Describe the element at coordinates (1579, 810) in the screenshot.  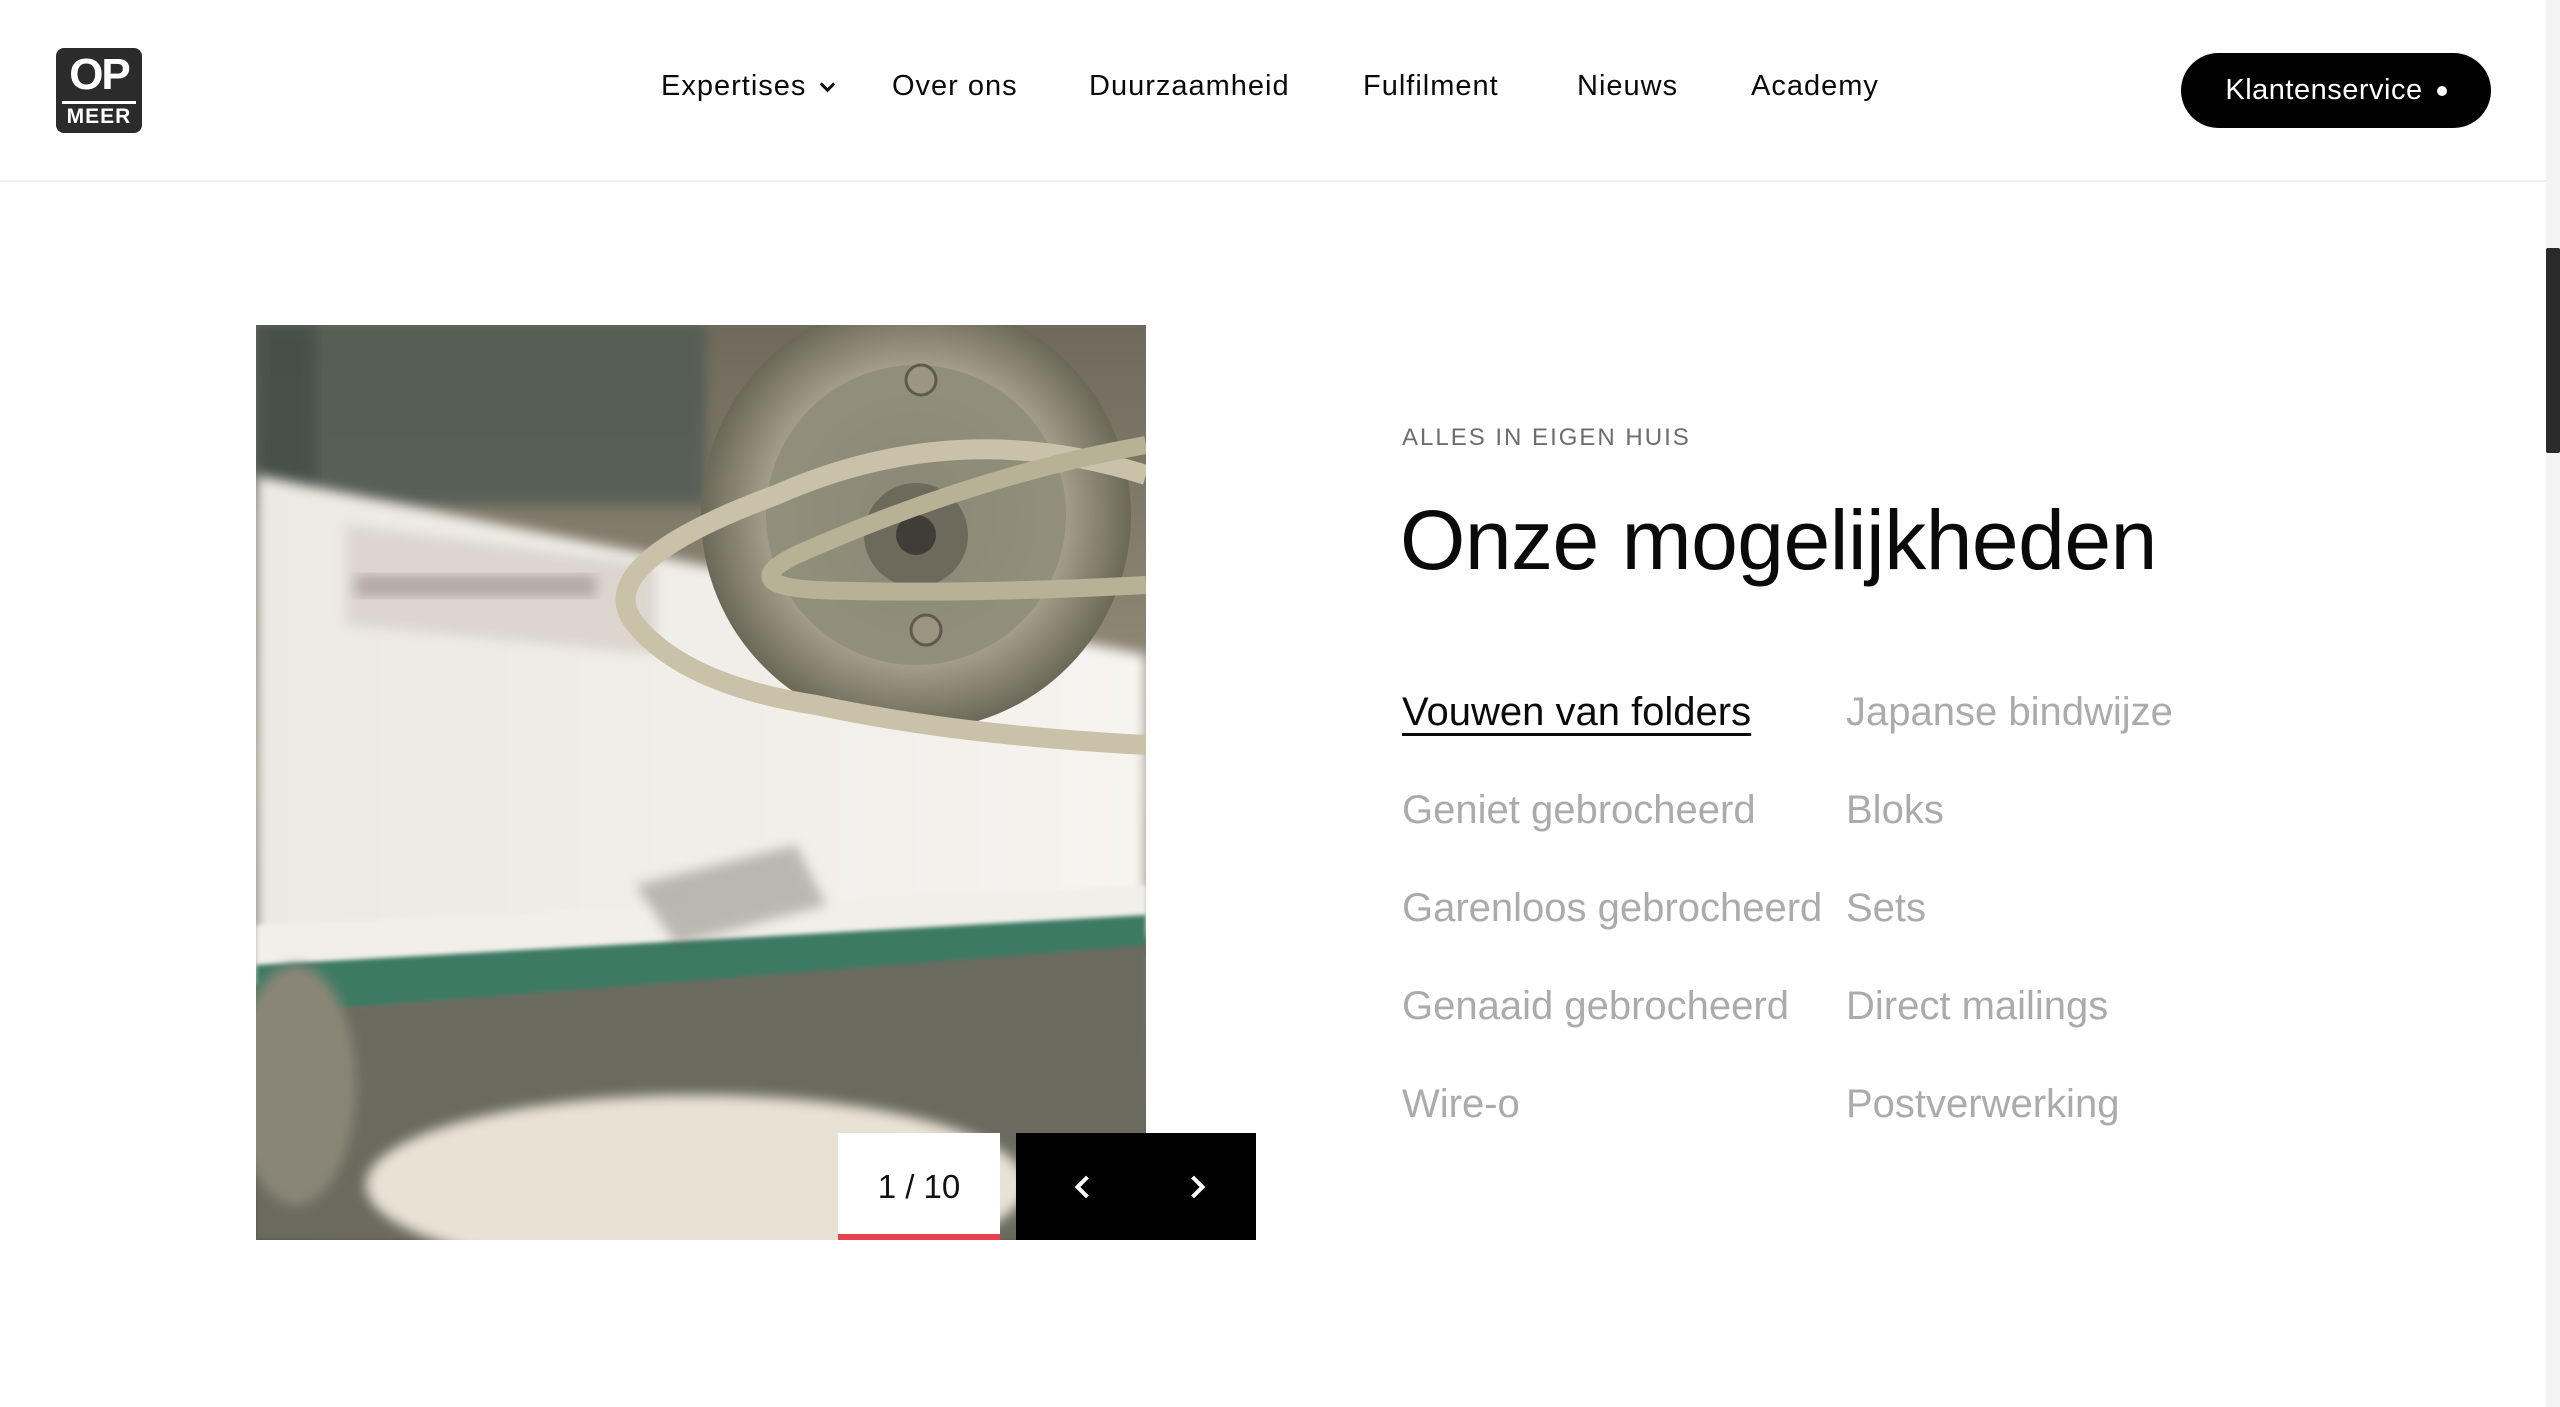
I see `option-geniet-gebrocheerd: Geniet gebrocheerd` at that location.